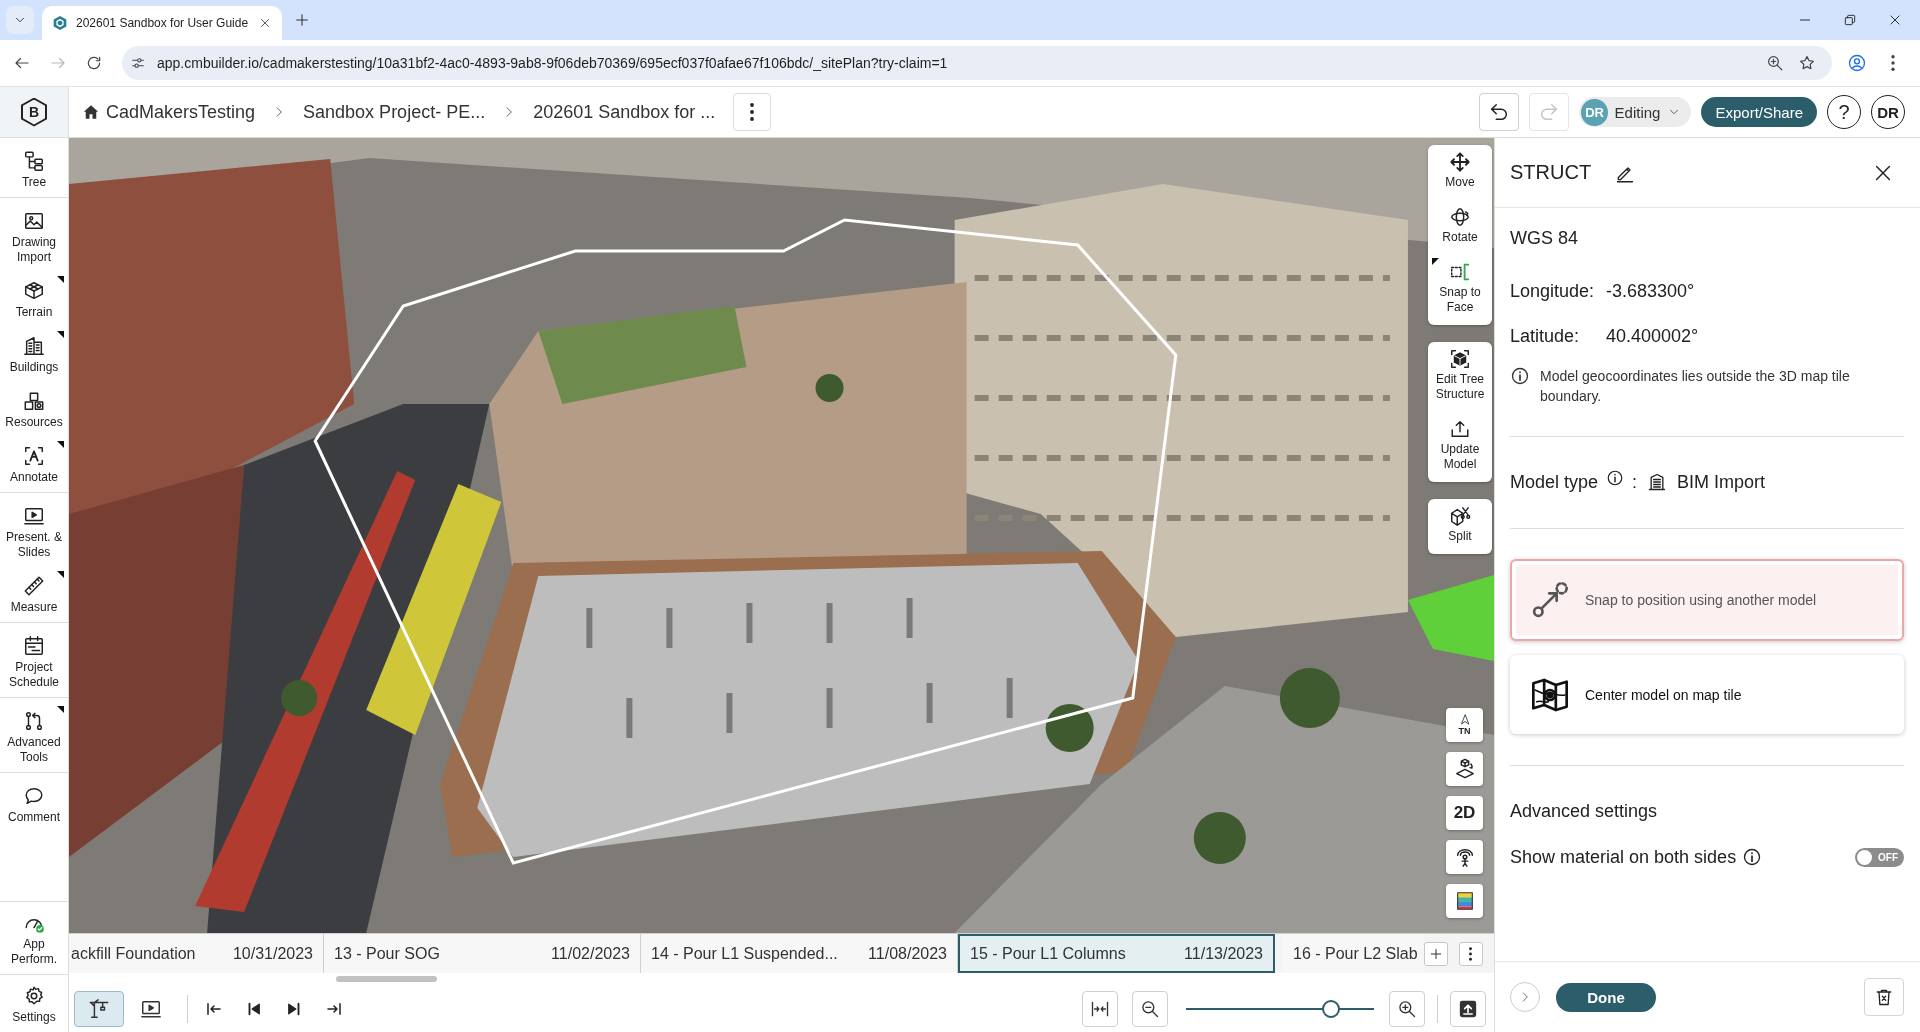 This screenshot has width=1920, height=1032. I want to click on site-view-button, so click(99, 1008).